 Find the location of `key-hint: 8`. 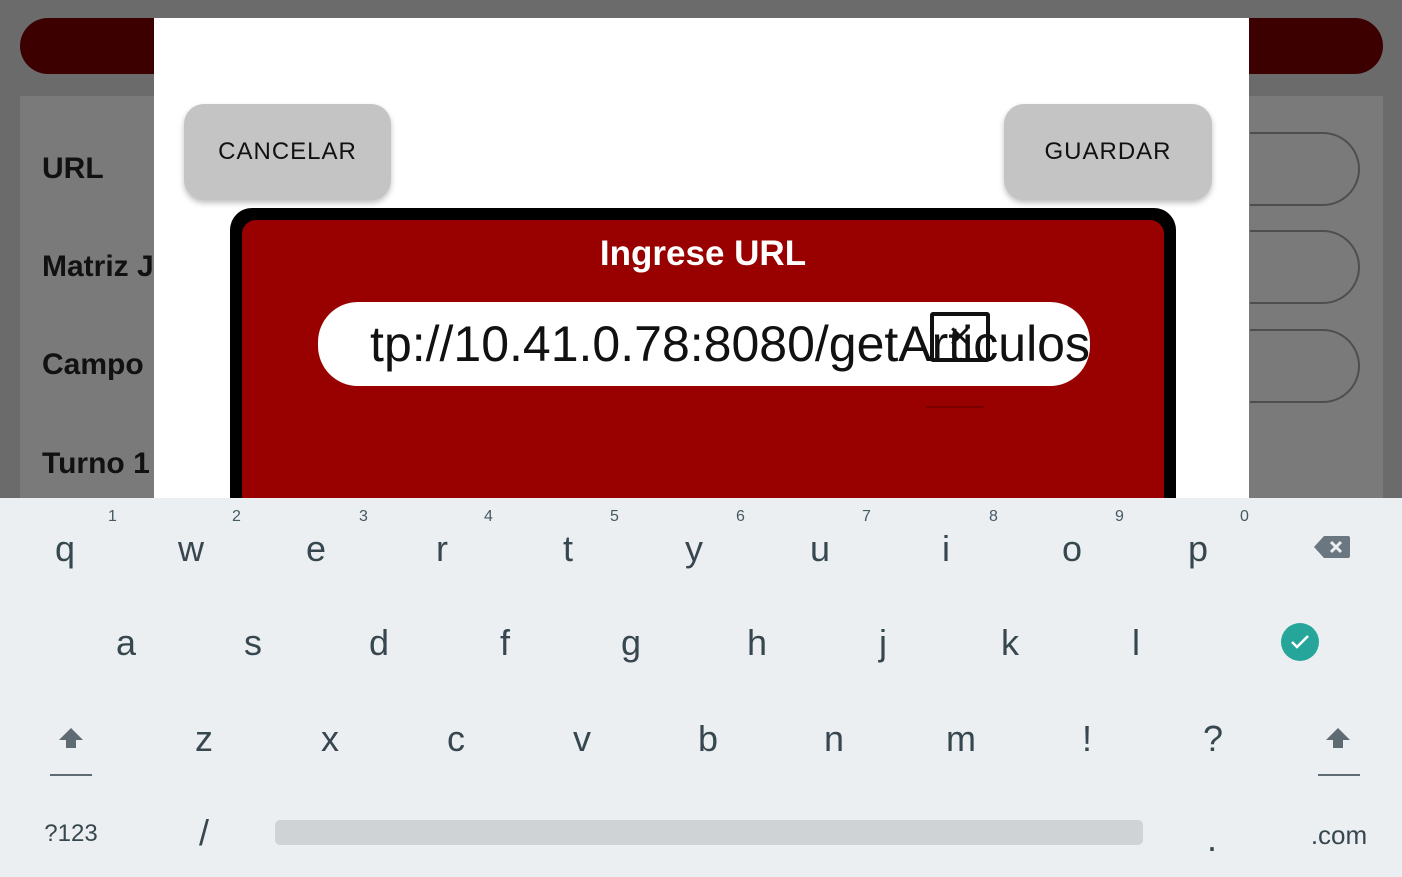

key-hint: 8 is located at coordinates (993, 516).